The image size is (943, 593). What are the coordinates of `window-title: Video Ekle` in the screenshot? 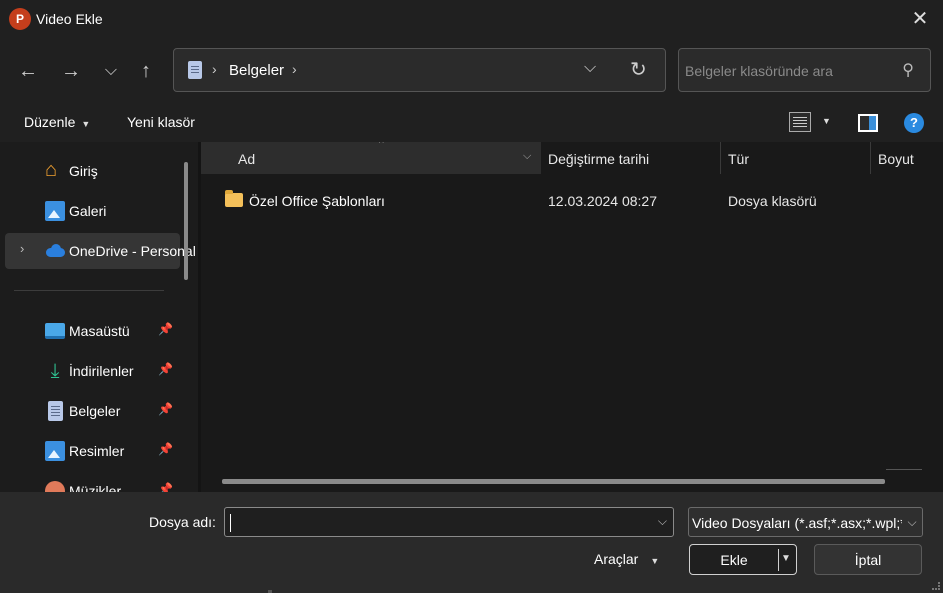 It's located at (69, 19).